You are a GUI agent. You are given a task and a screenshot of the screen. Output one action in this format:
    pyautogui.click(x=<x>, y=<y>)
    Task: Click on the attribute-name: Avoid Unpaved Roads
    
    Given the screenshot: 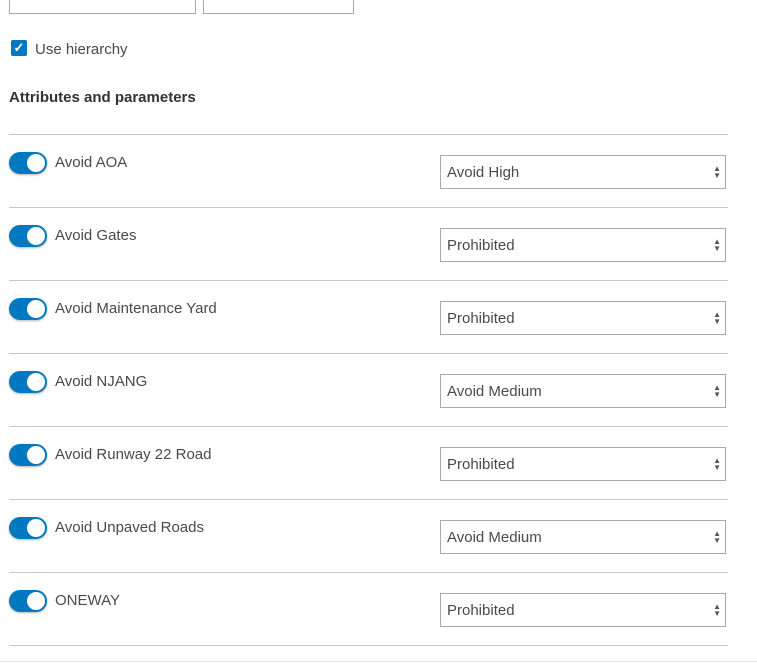 What is the action you would take?
    pyautogui.click(x=129, y=527)
    